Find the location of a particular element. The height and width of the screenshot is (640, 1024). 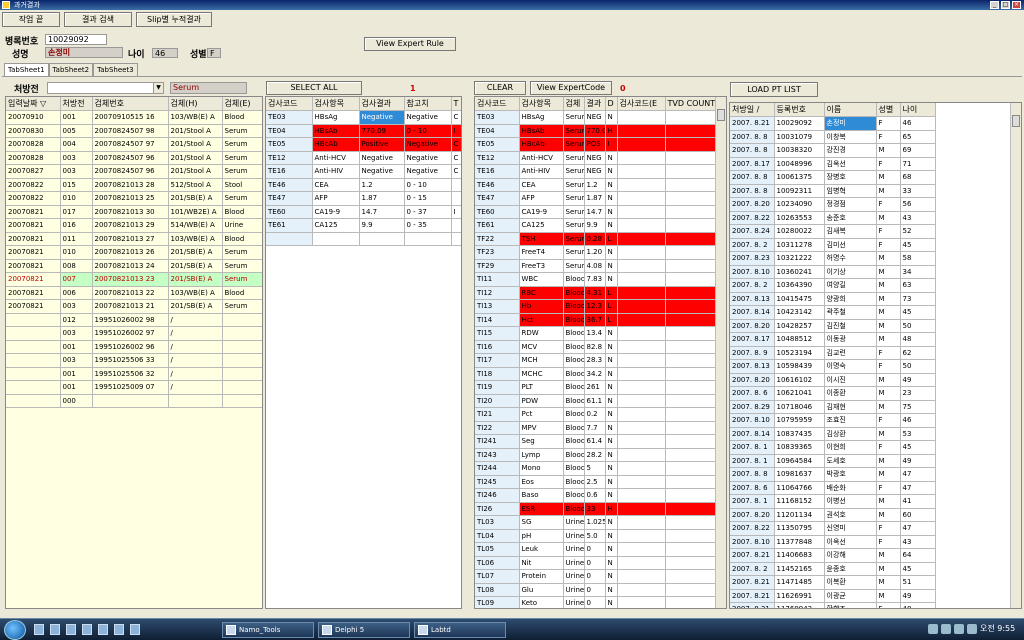

slip-cumulative-button: Slip별 누적결과 is located at coordinates (174, 19).